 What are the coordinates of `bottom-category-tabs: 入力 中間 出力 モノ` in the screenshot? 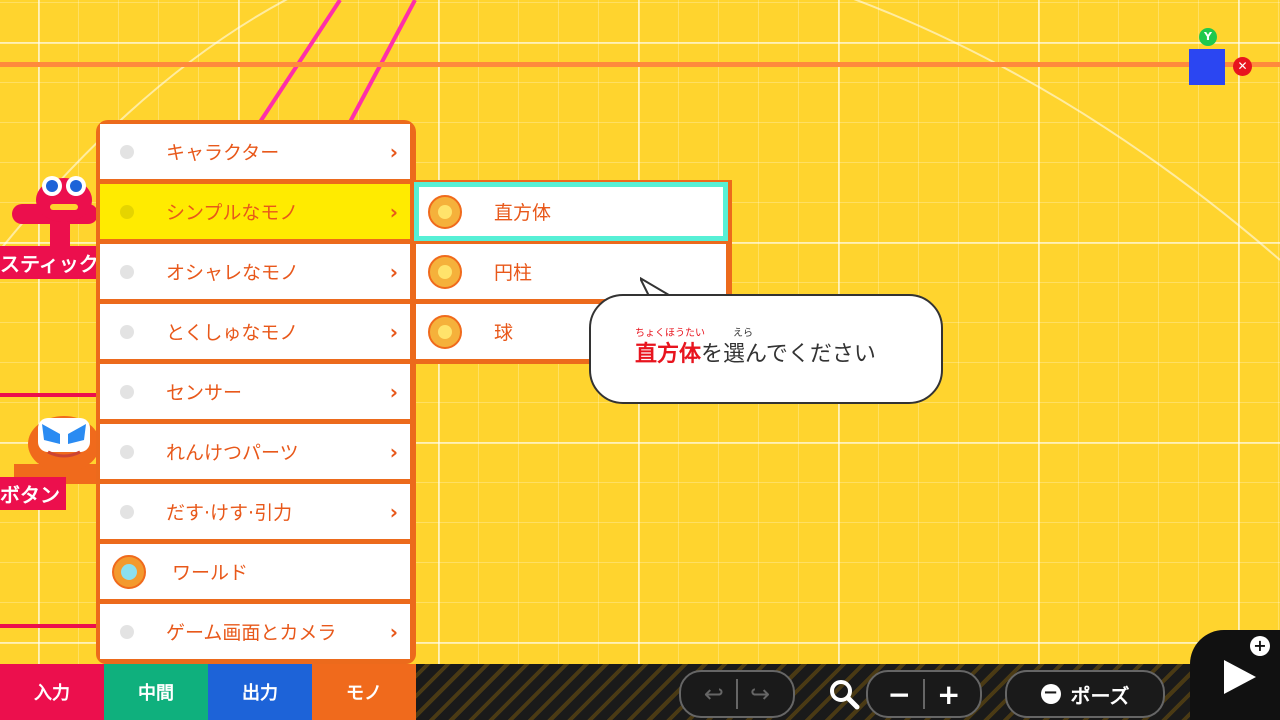 It's located at (208, 692).